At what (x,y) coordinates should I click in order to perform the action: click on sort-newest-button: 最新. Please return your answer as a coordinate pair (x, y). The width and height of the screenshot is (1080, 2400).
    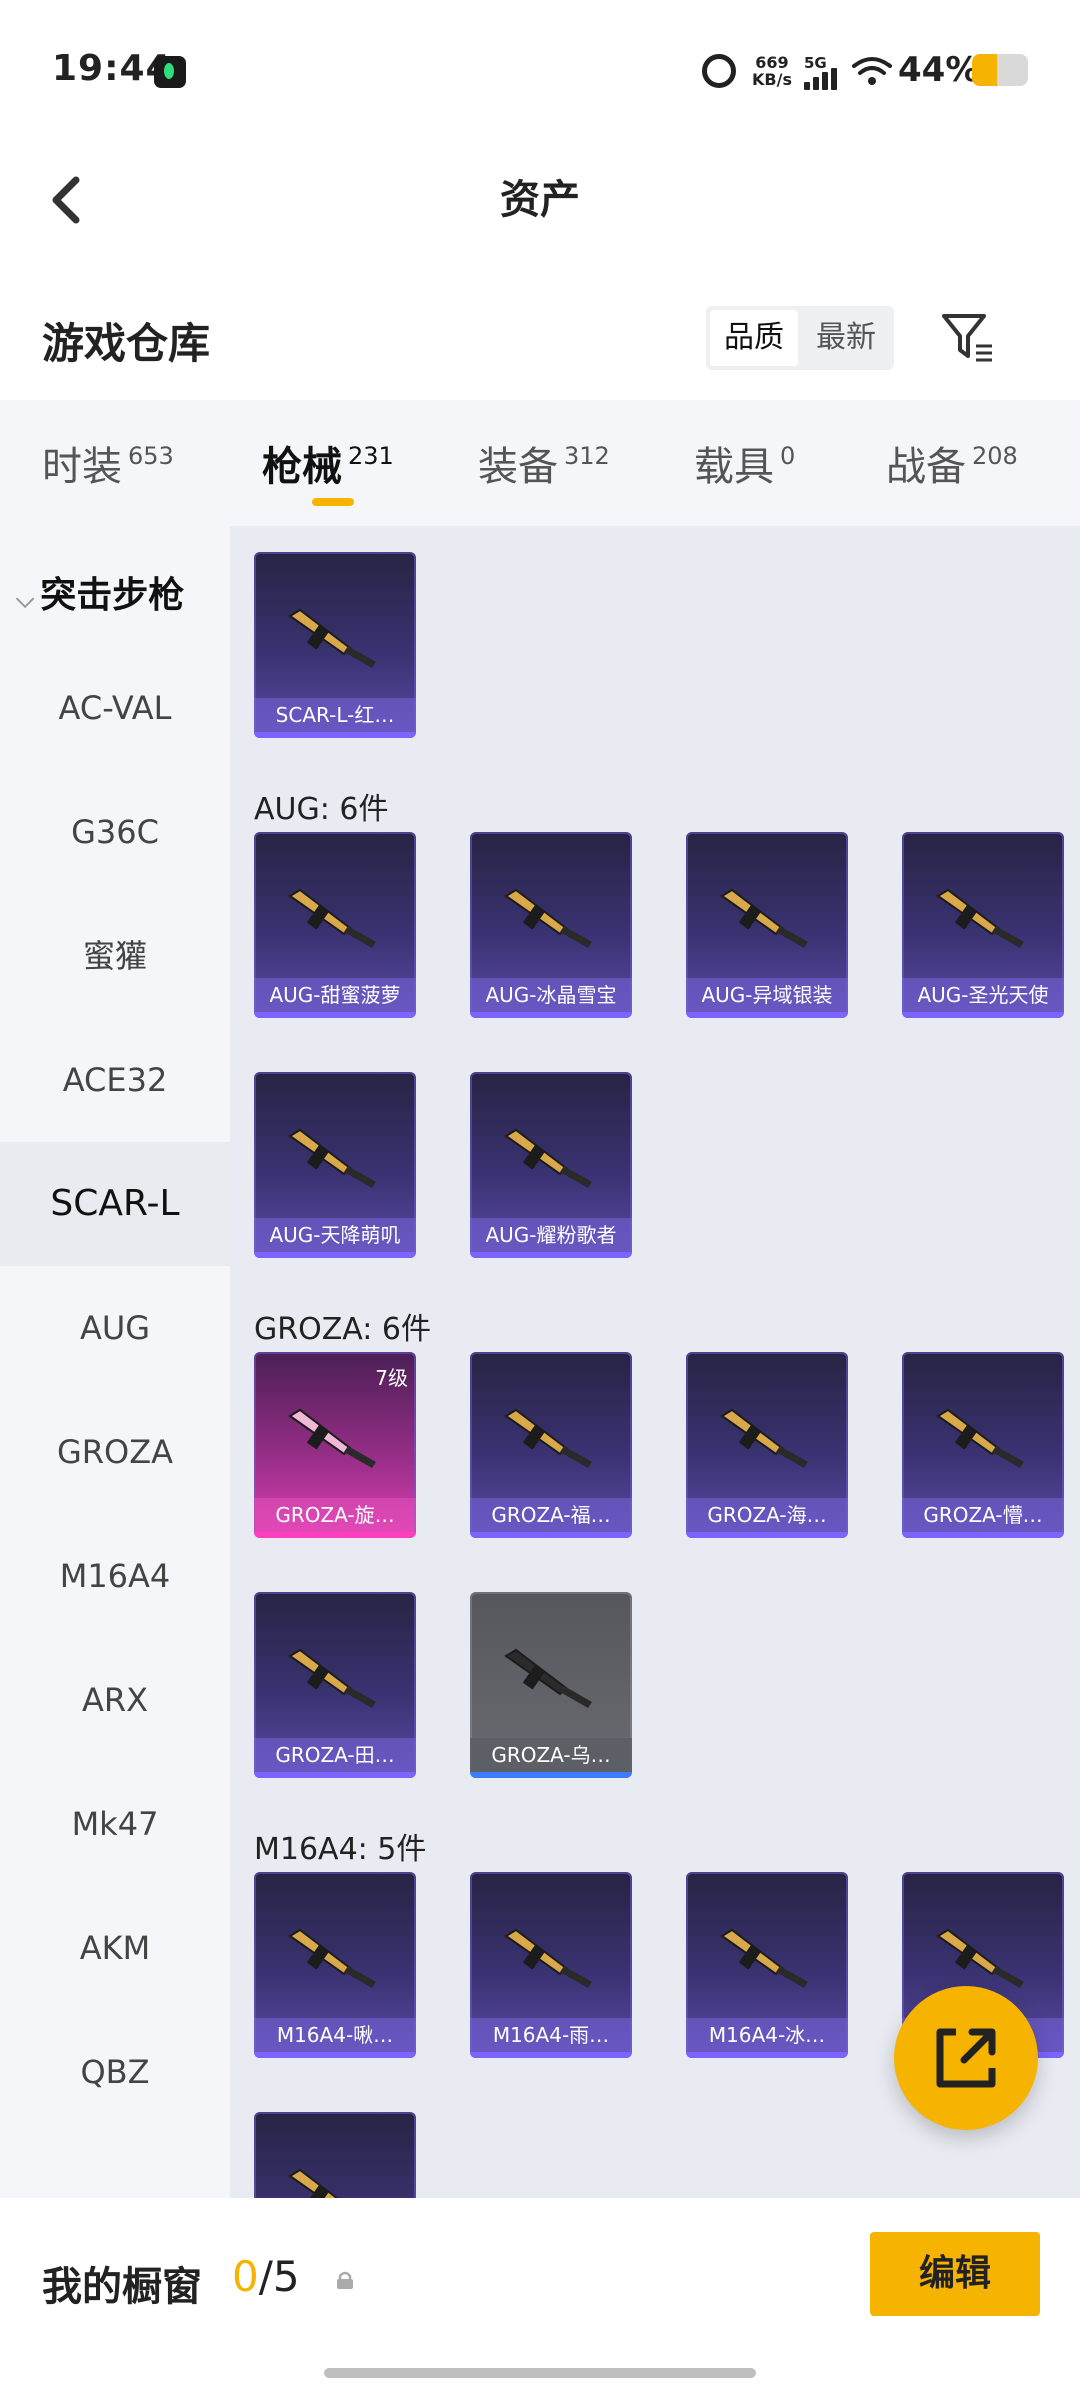
    Looking at the image, I should click on (846, 338).